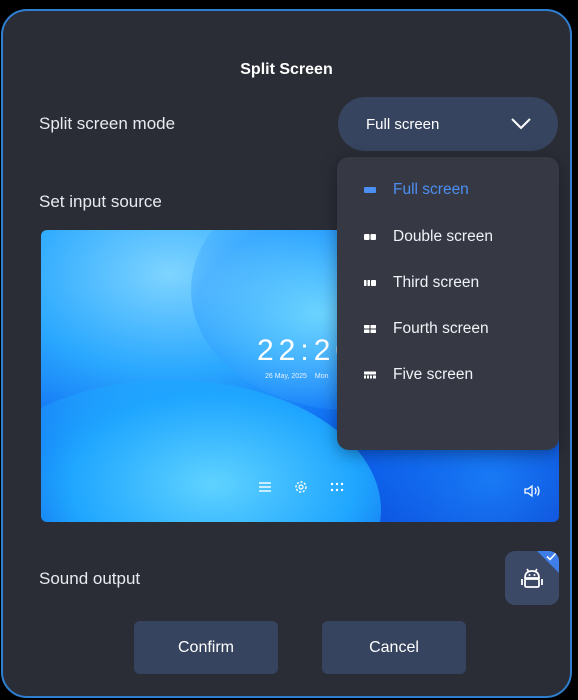 The image size is (578, 700). I want to click on sound-output-label: Sound output, so click(90, 578).